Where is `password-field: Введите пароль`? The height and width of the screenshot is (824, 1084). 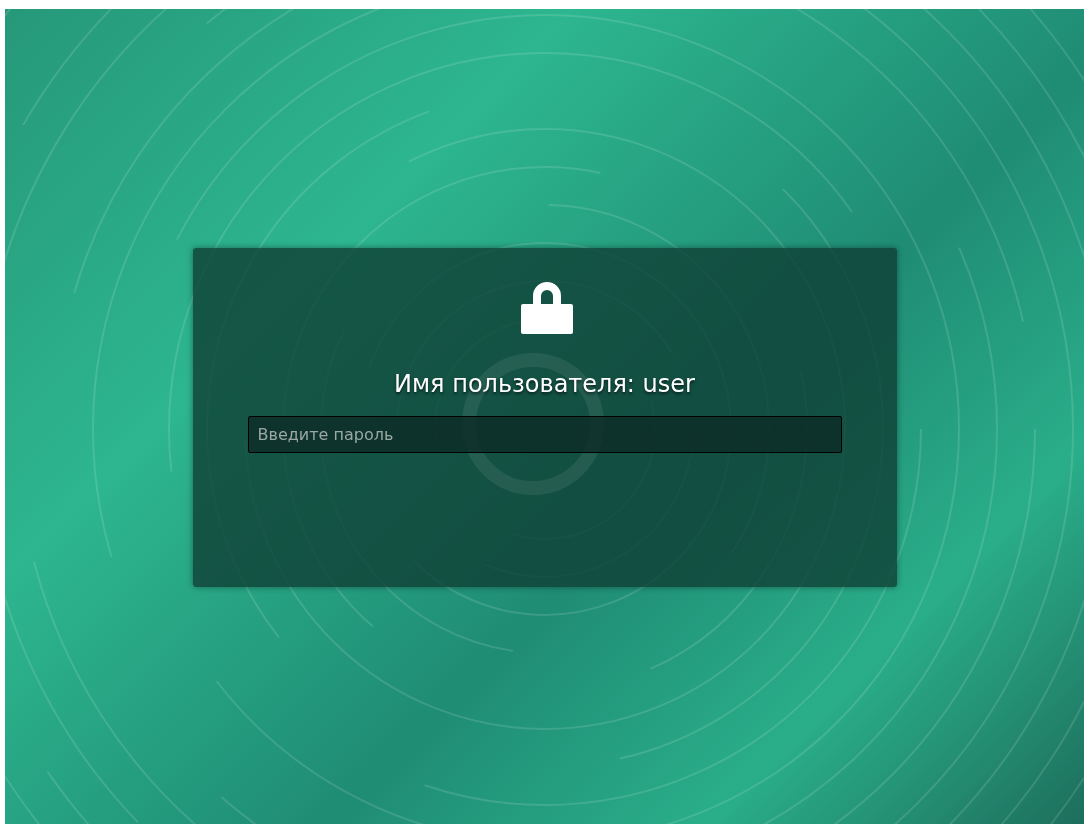 password-field: Введите пароль is located at coordinates (544, 434).